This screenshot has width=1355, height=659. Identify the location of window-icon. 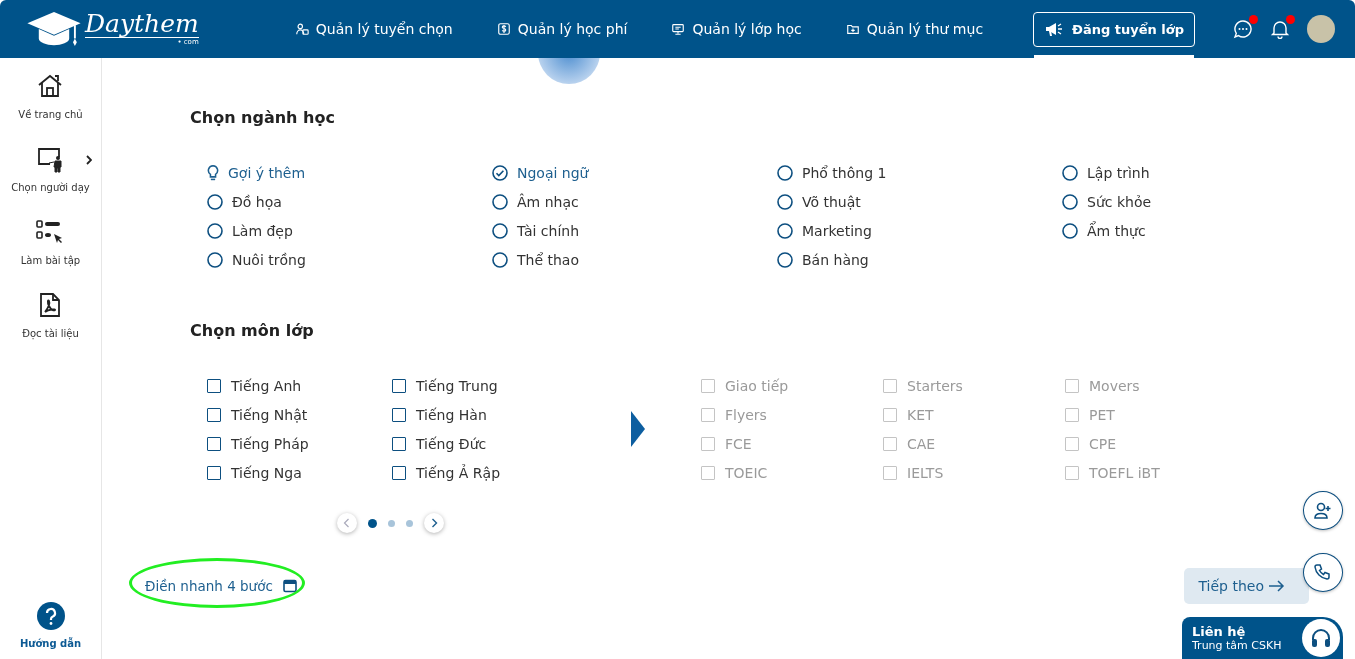
(289, 586).